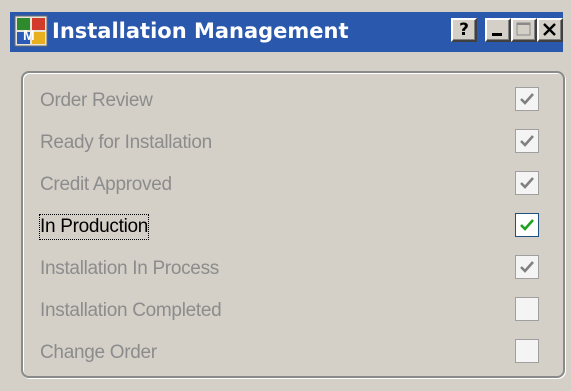 The height and width of the screenshot is (391, 571). I want to click on minimize-icon, so click(497, 34).